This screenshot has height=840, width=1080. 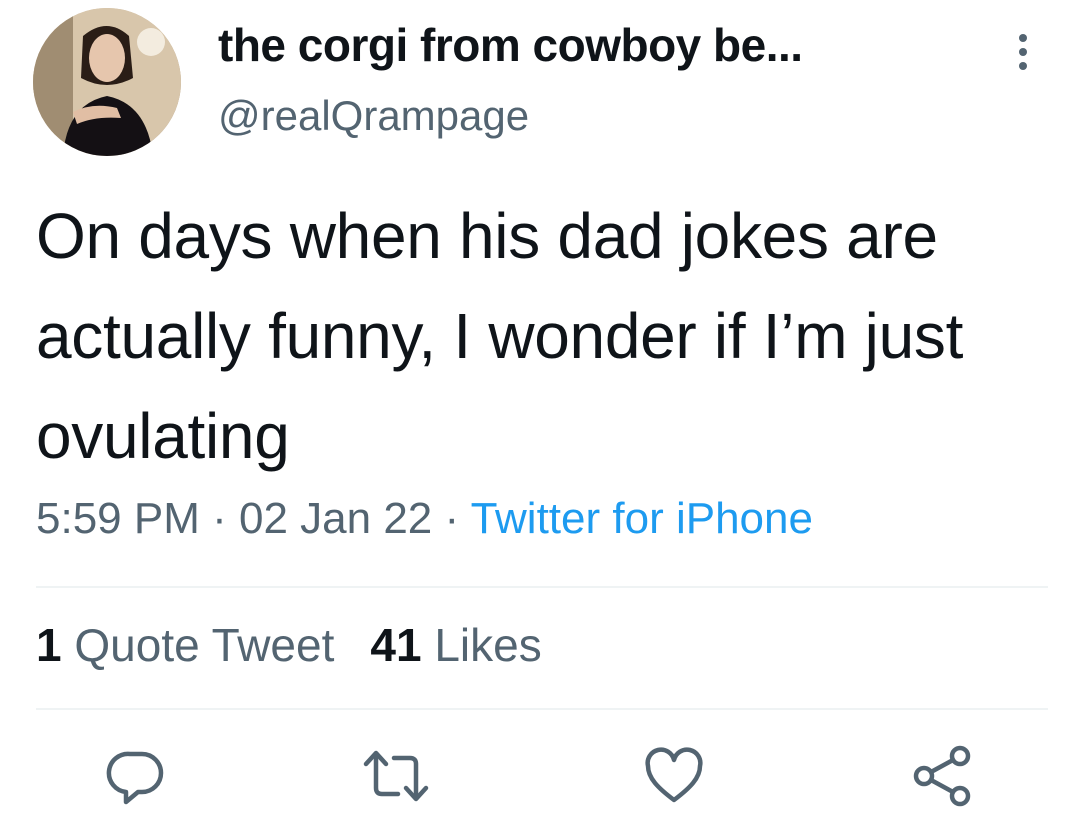 What do you see at coordinates (540, 780) in the screenshot?
I see `action-bar` at bounding box center [540, 780].